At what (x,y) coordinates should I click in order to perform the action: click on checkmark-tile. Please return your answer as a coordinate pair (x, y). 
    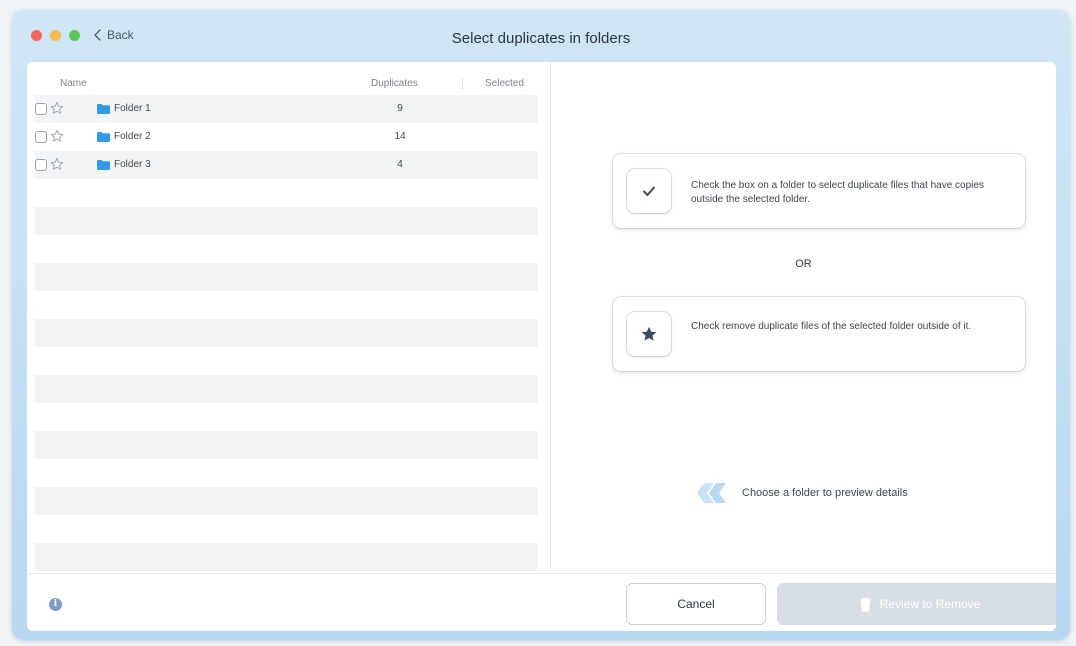
    Looking at the image, I should click on (649, 191).